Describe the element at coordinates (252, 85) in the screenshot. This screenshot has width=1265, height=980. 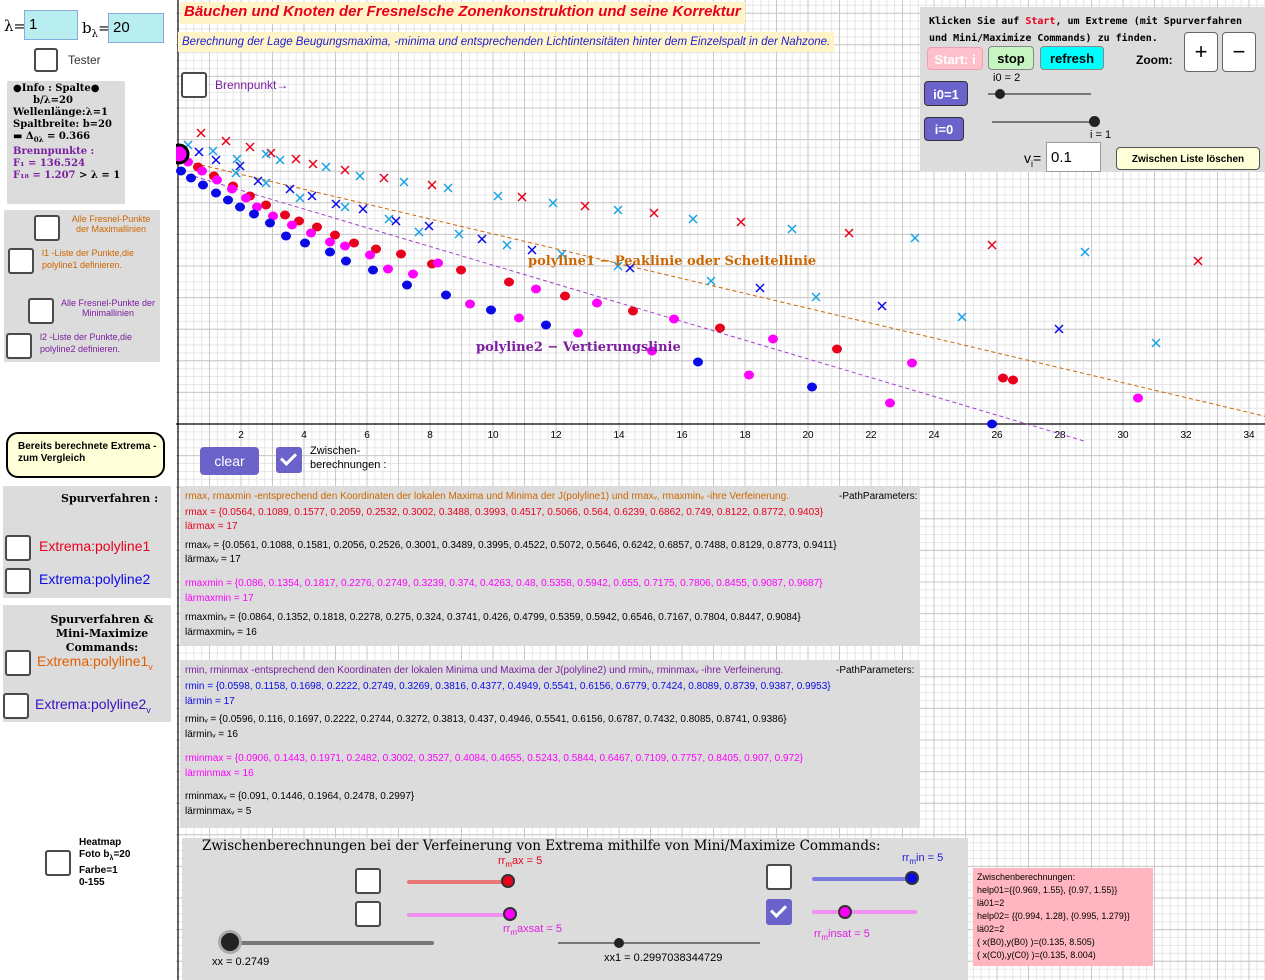
I see `brennpunkt-label: Brennpunkt→` at that location.